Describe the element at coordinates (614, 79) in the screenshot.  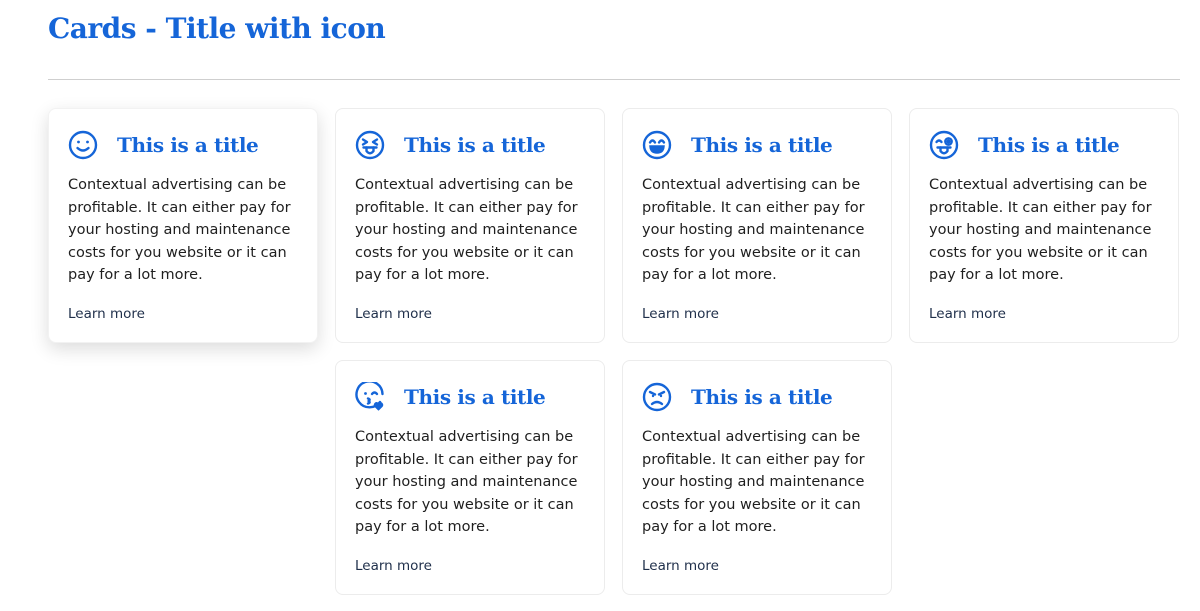
I see `divider` at that location.